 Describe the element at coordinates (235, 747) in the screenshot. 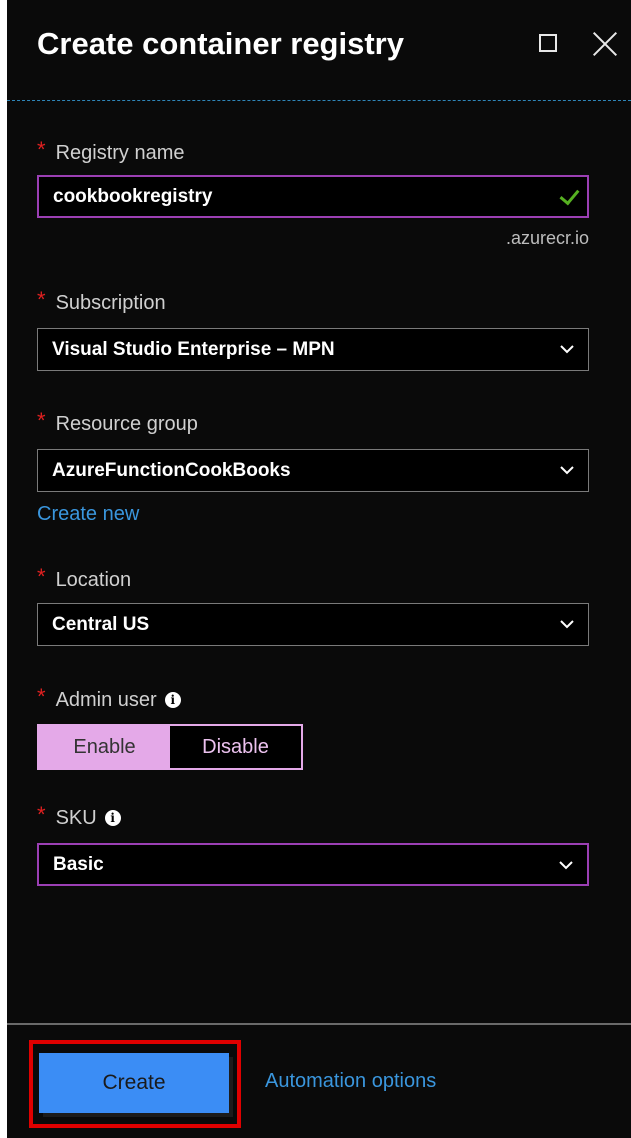

I see `admin-user-disable-option: Disable` at that location.